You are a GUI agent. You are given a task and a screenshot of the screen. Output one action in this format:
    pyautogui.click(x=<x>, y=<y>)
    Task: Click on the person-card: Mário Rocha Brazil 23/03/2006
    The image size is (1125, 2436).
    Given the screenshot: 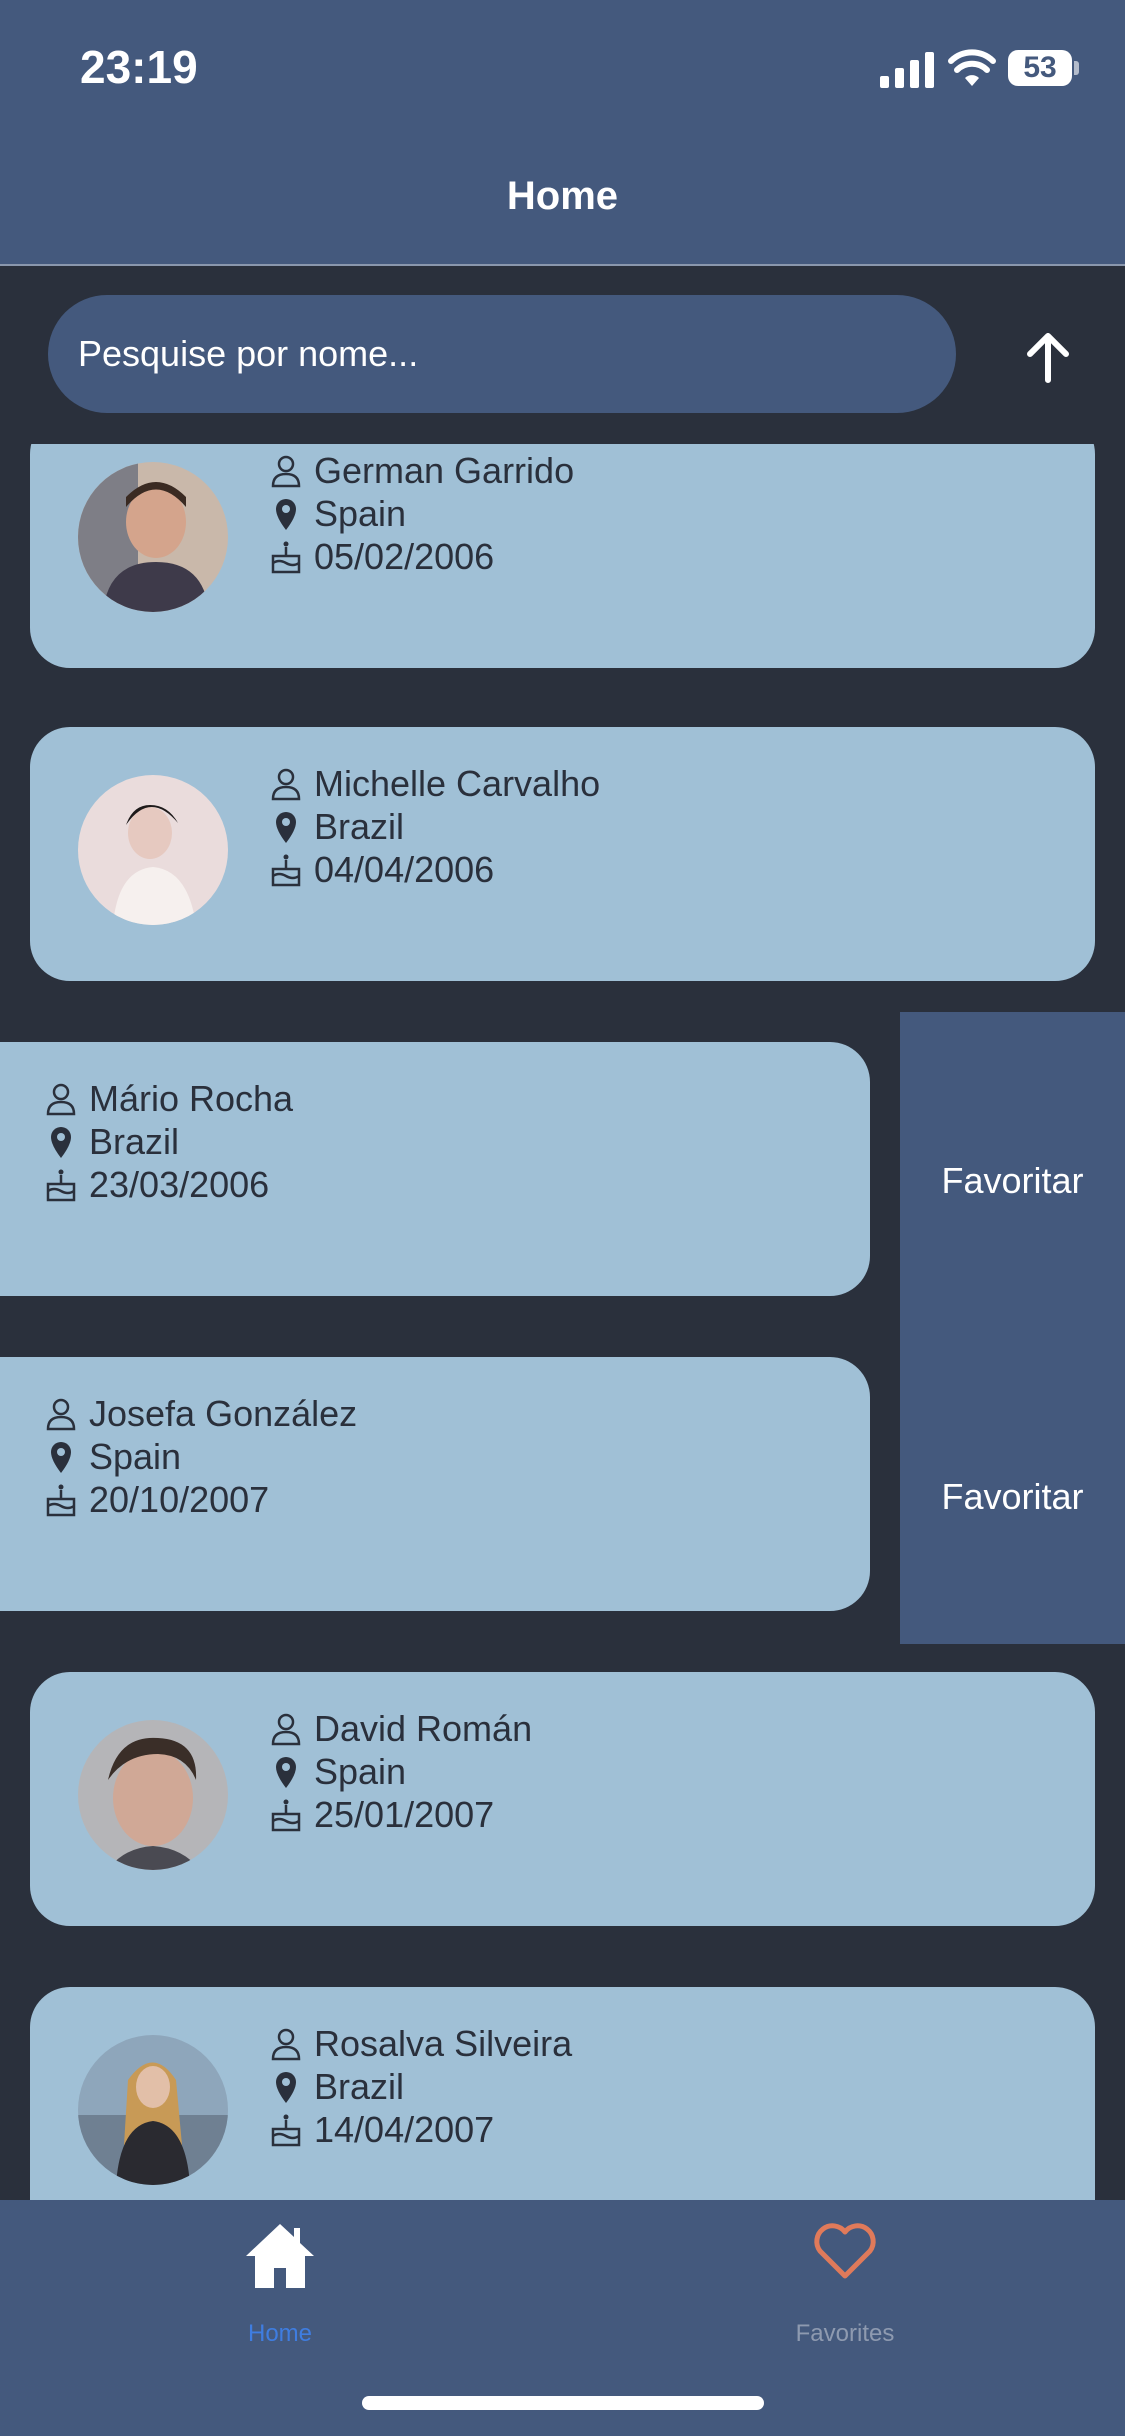 What is the action you would take?
    pyautogui.click(x=435, y=1169)
    